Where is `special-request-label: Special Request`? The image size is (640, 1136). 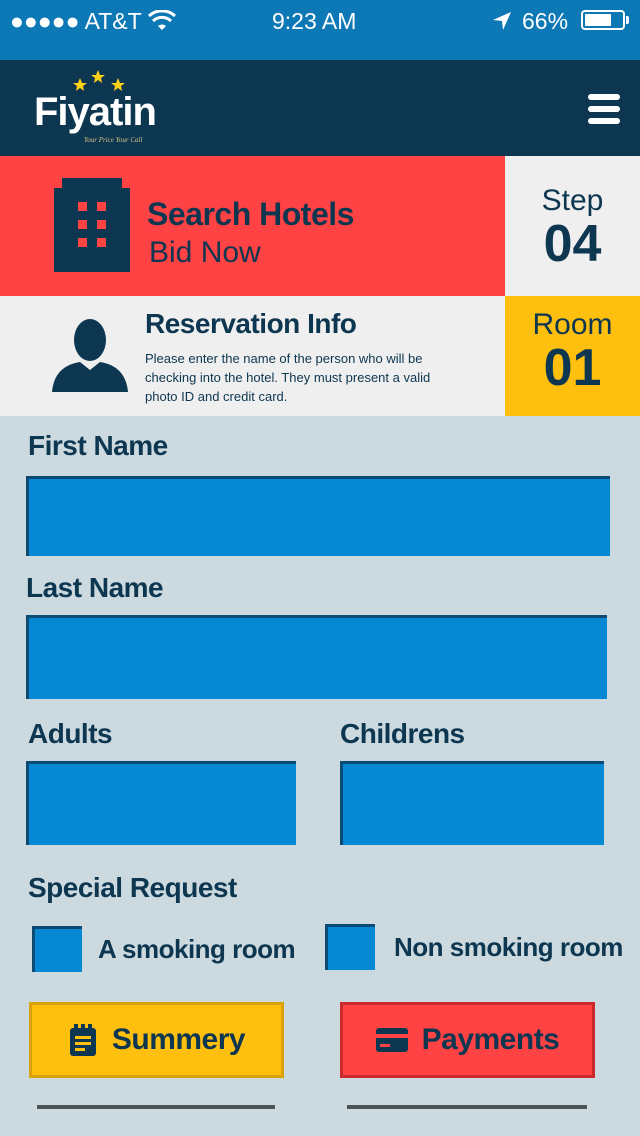 special-request-label: Special Request is located at coordinates (132, 887).